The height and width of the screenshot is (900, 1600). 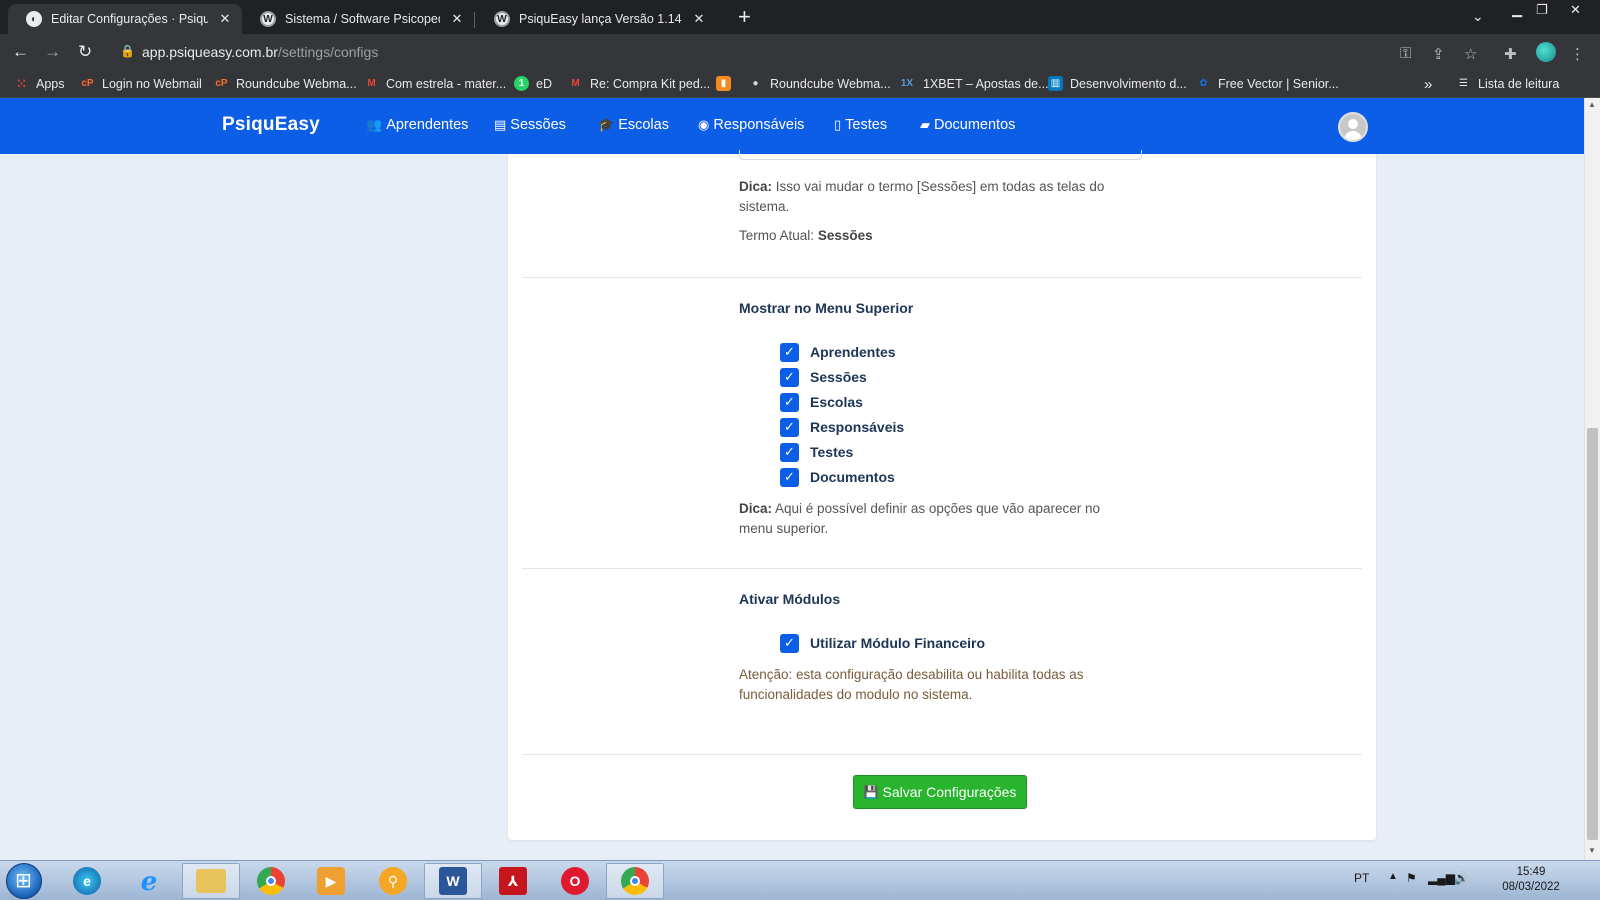 What do you see at coordinates (1592, 104) in the screenshot?
I see `scroll-up-arrow-icon: ▲` at bounding box center [1592, 104].